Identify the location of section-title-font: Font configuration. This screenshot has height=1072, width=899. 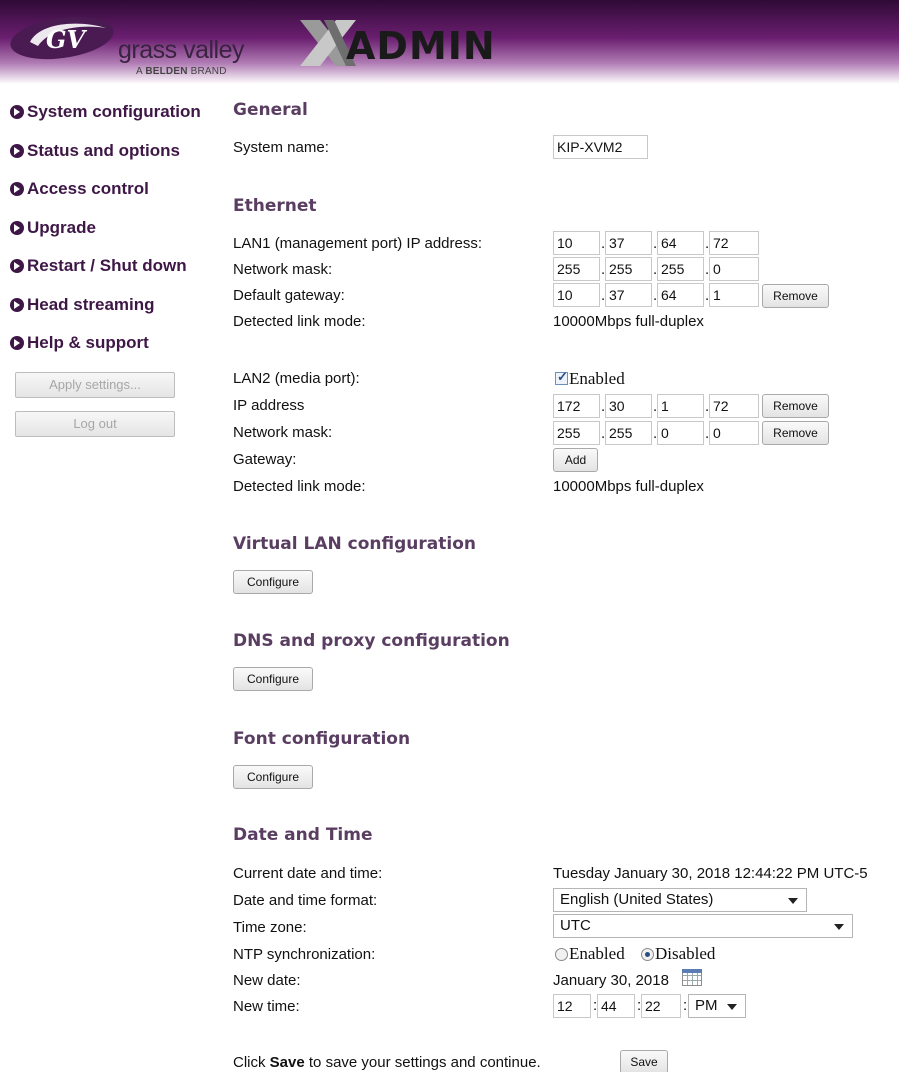
(322, 739).